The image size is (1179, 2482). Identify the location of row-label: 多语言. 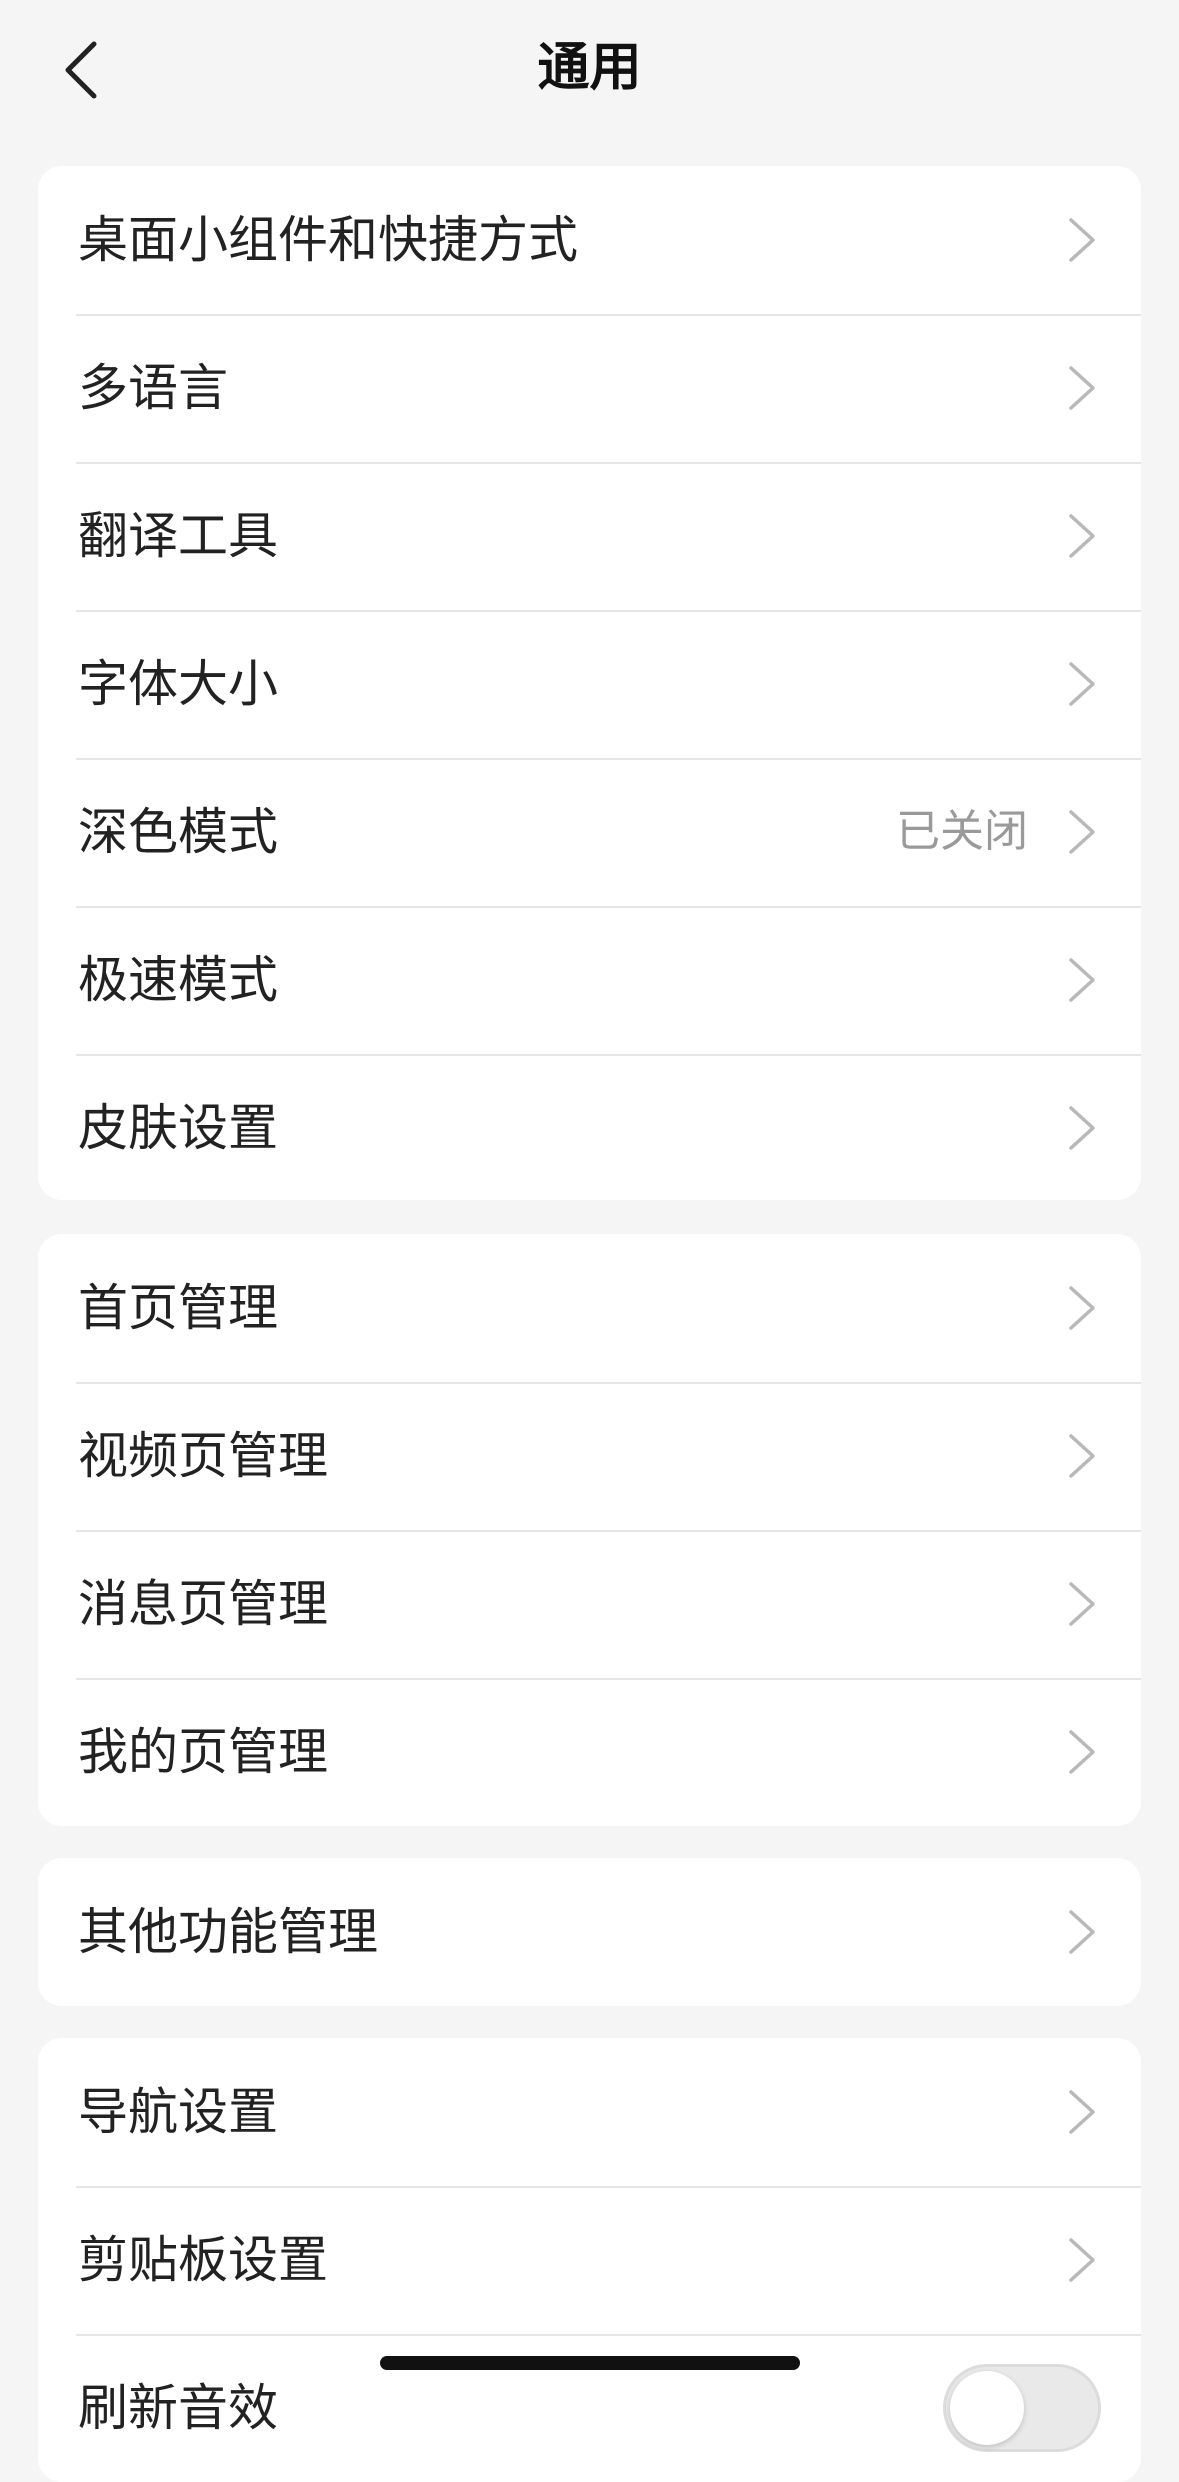
(153, 388).